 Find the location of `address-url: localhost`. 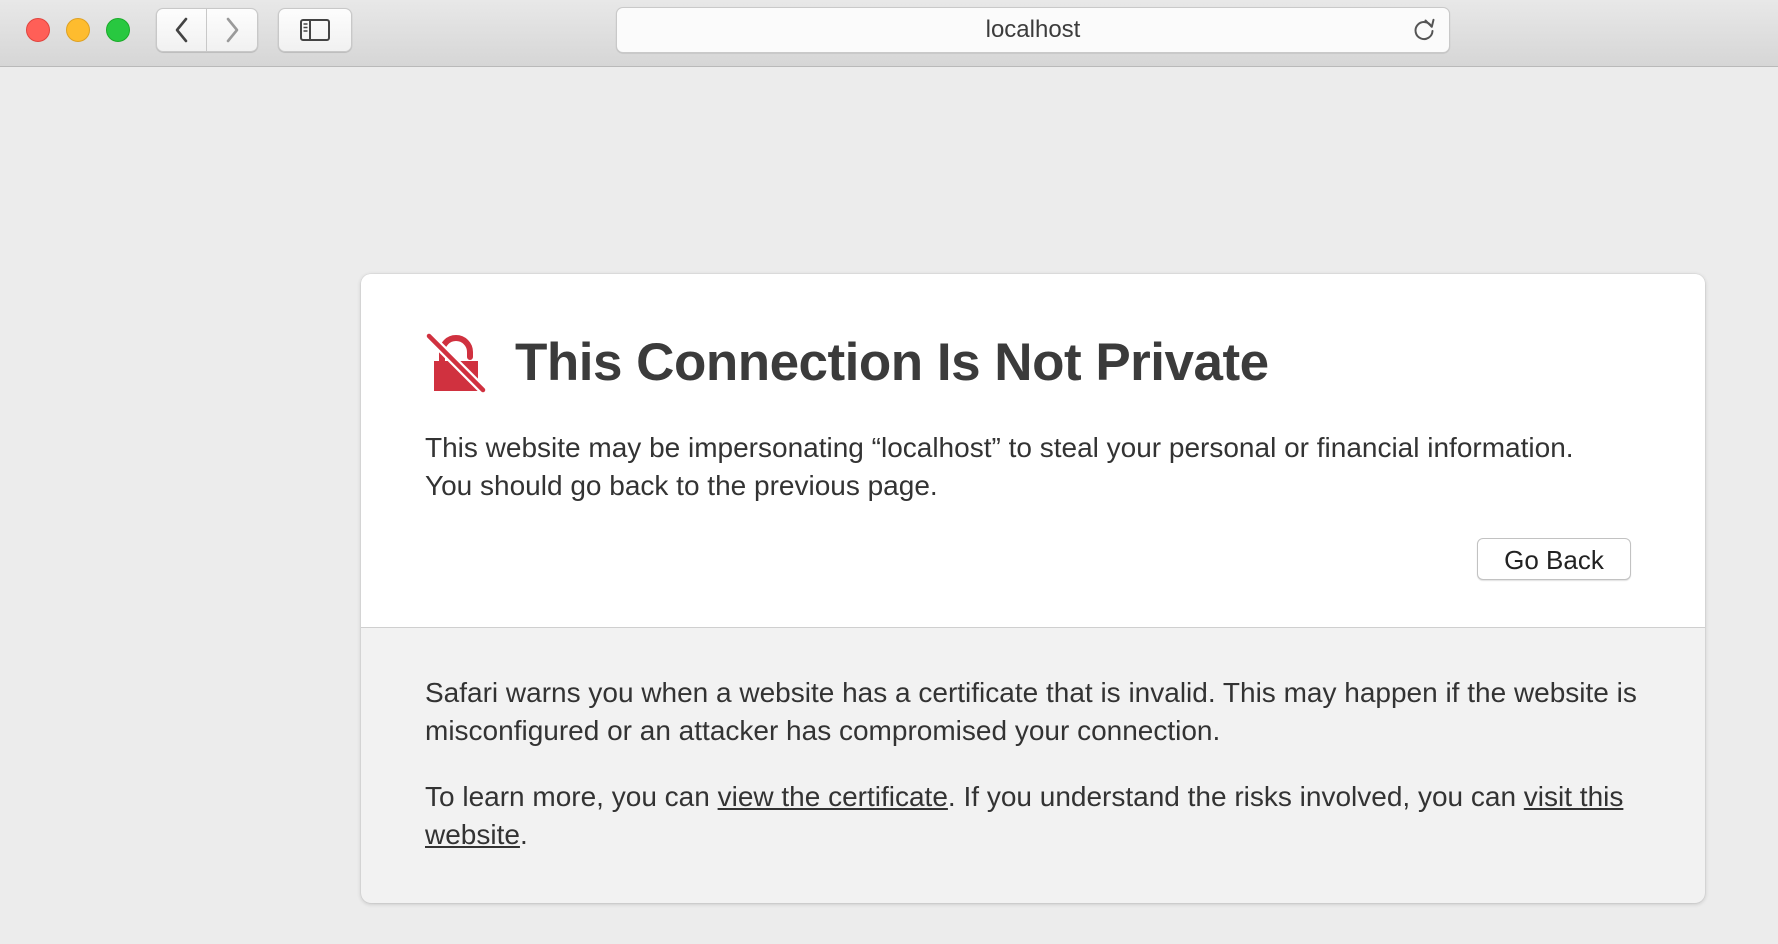

address-url: localhost is located at coordinates (1033, 29).